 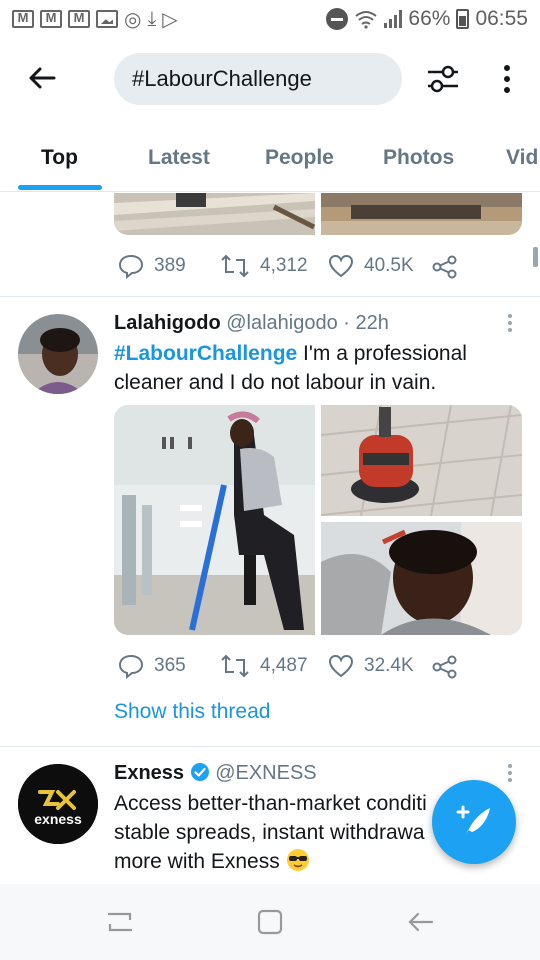 I want to click on sunglasses-emoji-icon, so click(x=297, y=860).